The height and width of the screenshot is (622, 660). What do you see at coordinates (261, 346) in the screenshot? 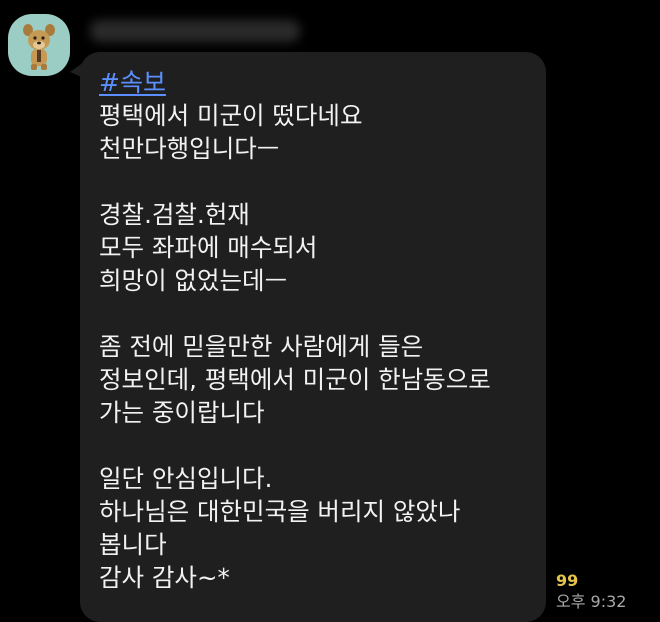
I see `message-line: 좀 전에 믿을만한 사람에게 들은` at bounding box center [261, 346].